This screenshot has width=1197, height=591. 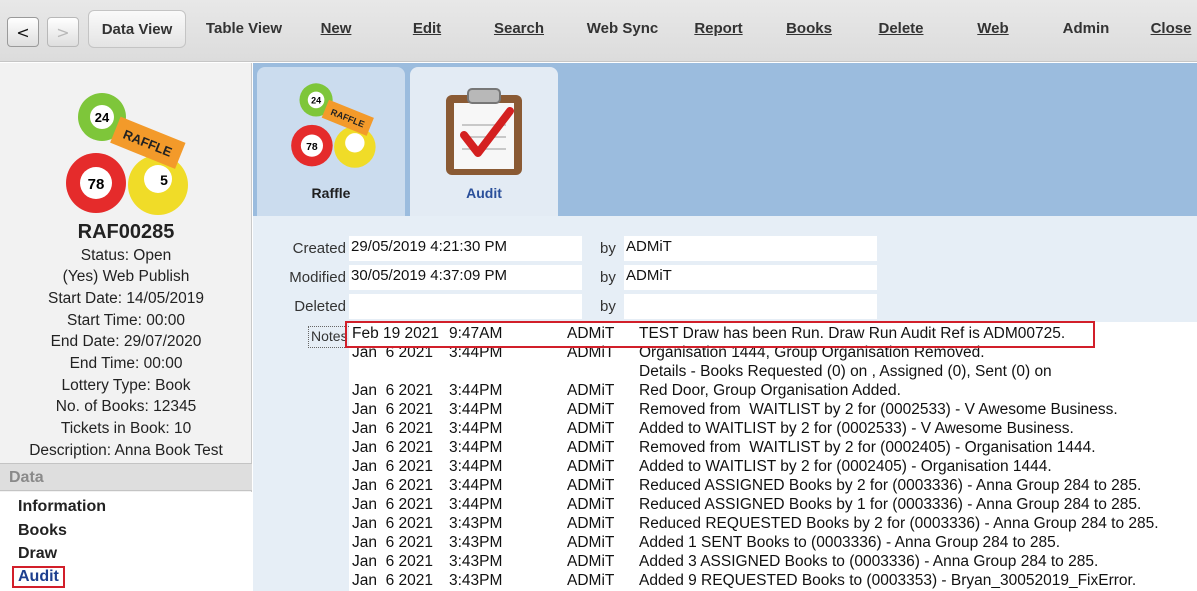 What do you see at coordinates (750, 306) in the screenshot?
I see `deleted-by-field` at bounding box center [750, 306].